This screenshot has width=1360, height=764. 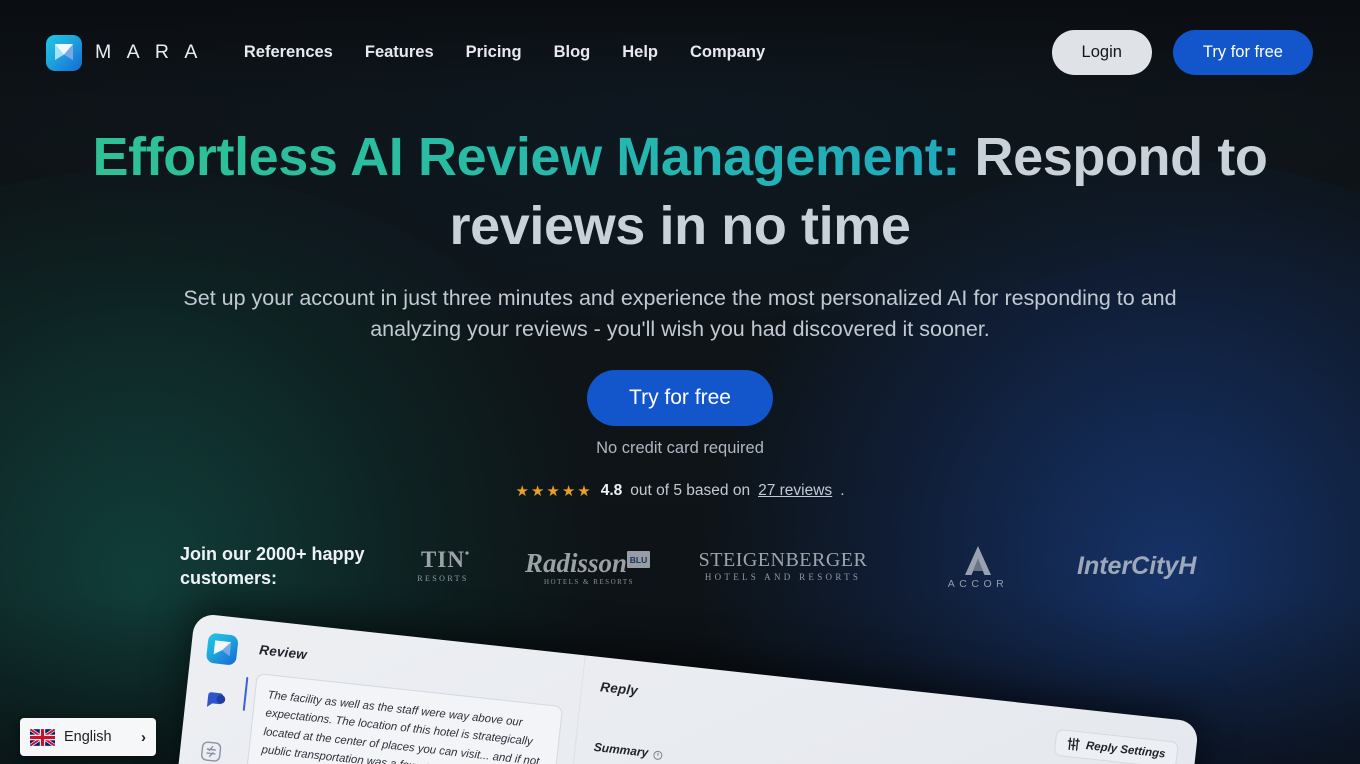 I want to click on svg-text: STEIGENBERGER, so click(x=782, y=560).